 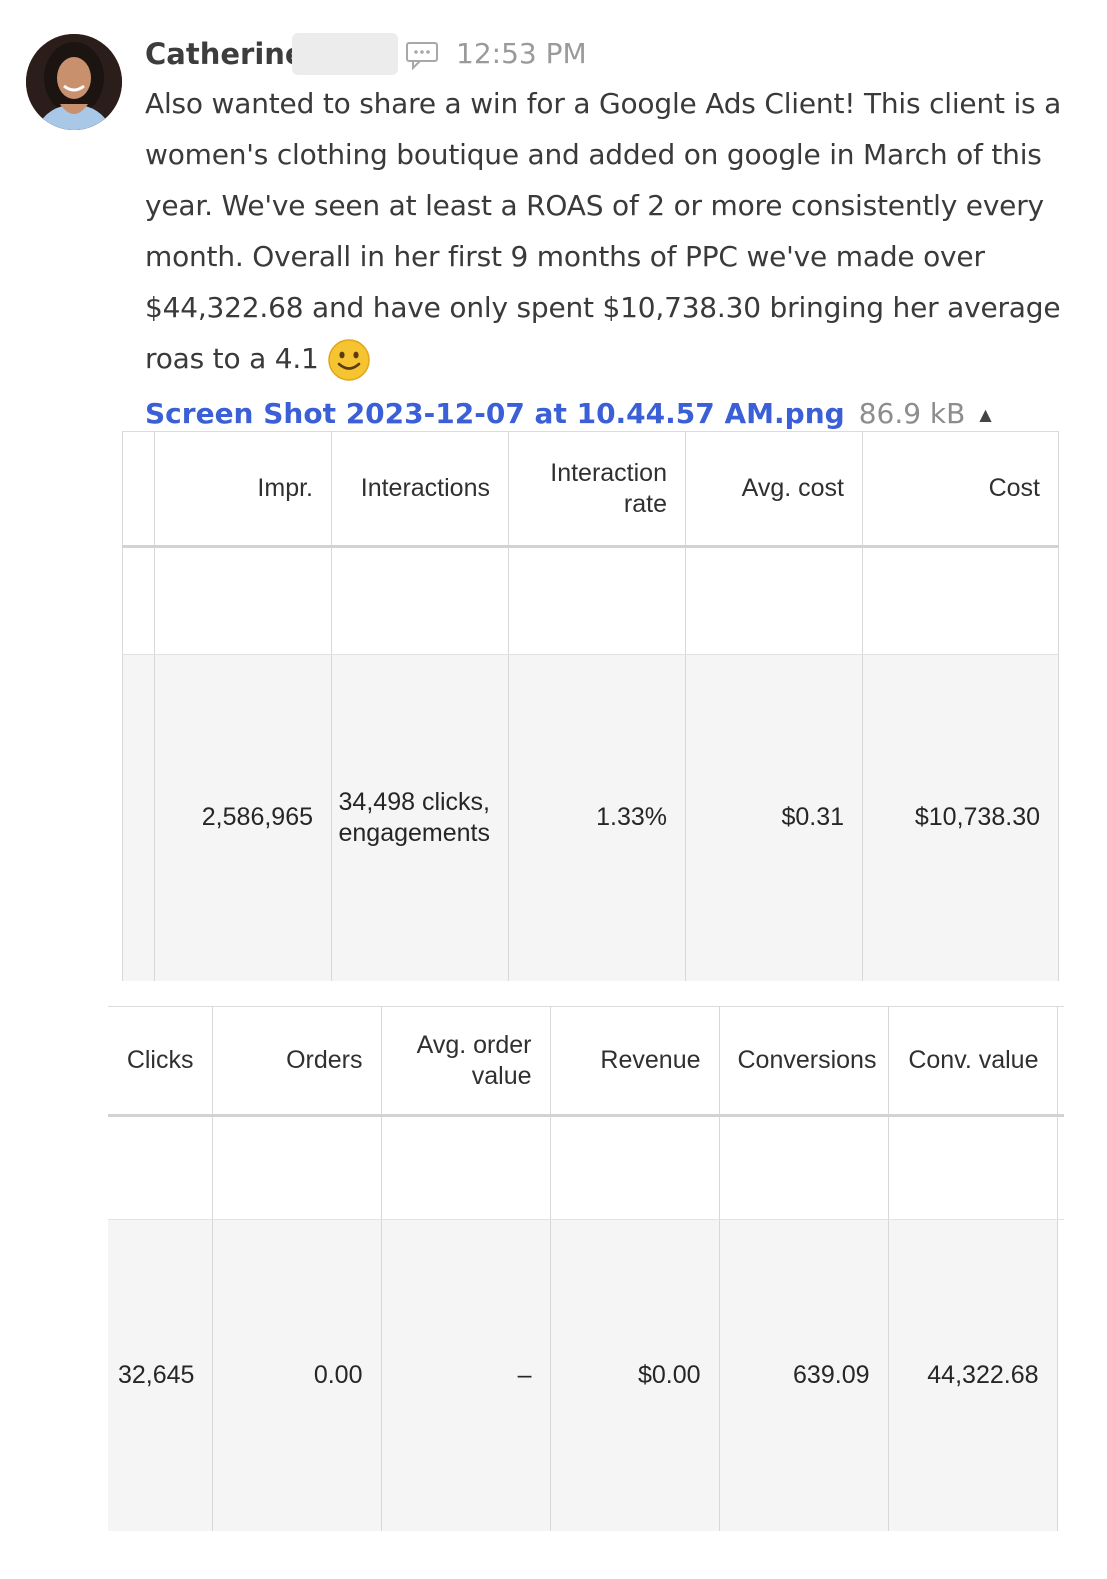 I want to click on column-header-conv-value: Conv. value, so click(x=973, y=1061).